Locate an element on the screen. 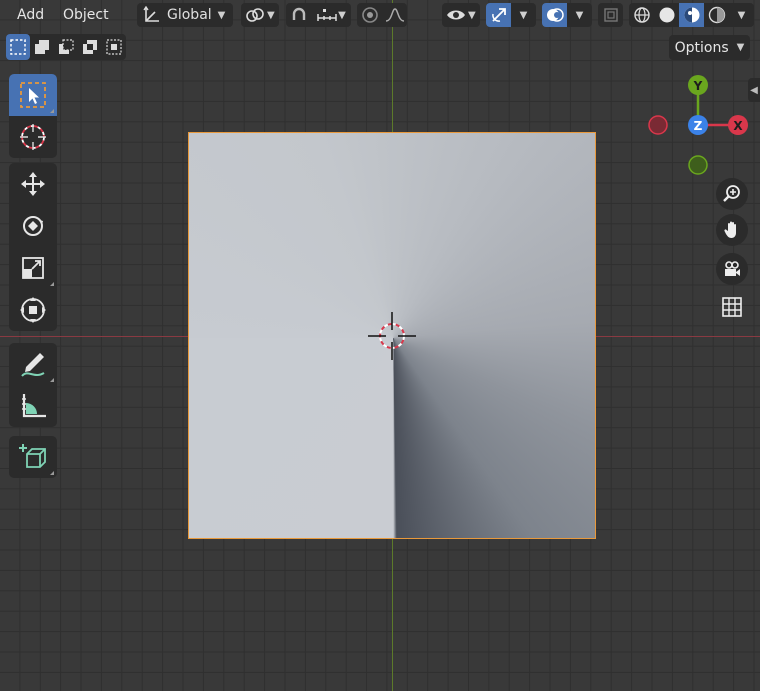  y-axis-label: Y is located at coordinates (698, 86).